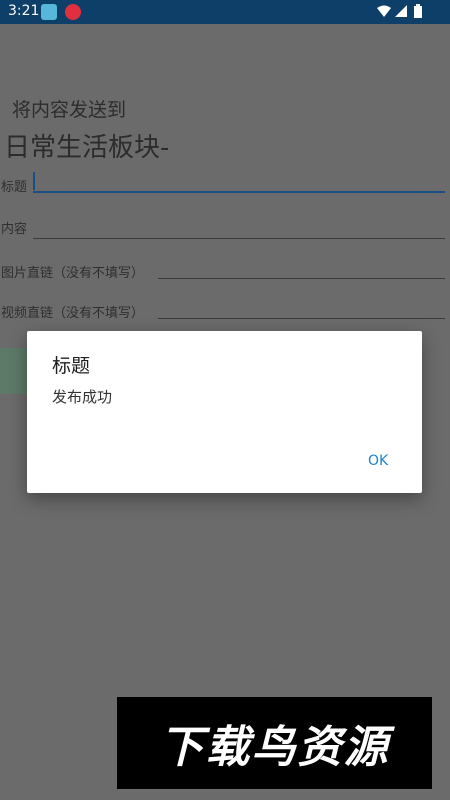 This screenshot has height=800, width=450. What do you see at coordinates (82, 397) in the screenshot?
I see `dialog-message: 发布成功` at bounding box center [82, 397].